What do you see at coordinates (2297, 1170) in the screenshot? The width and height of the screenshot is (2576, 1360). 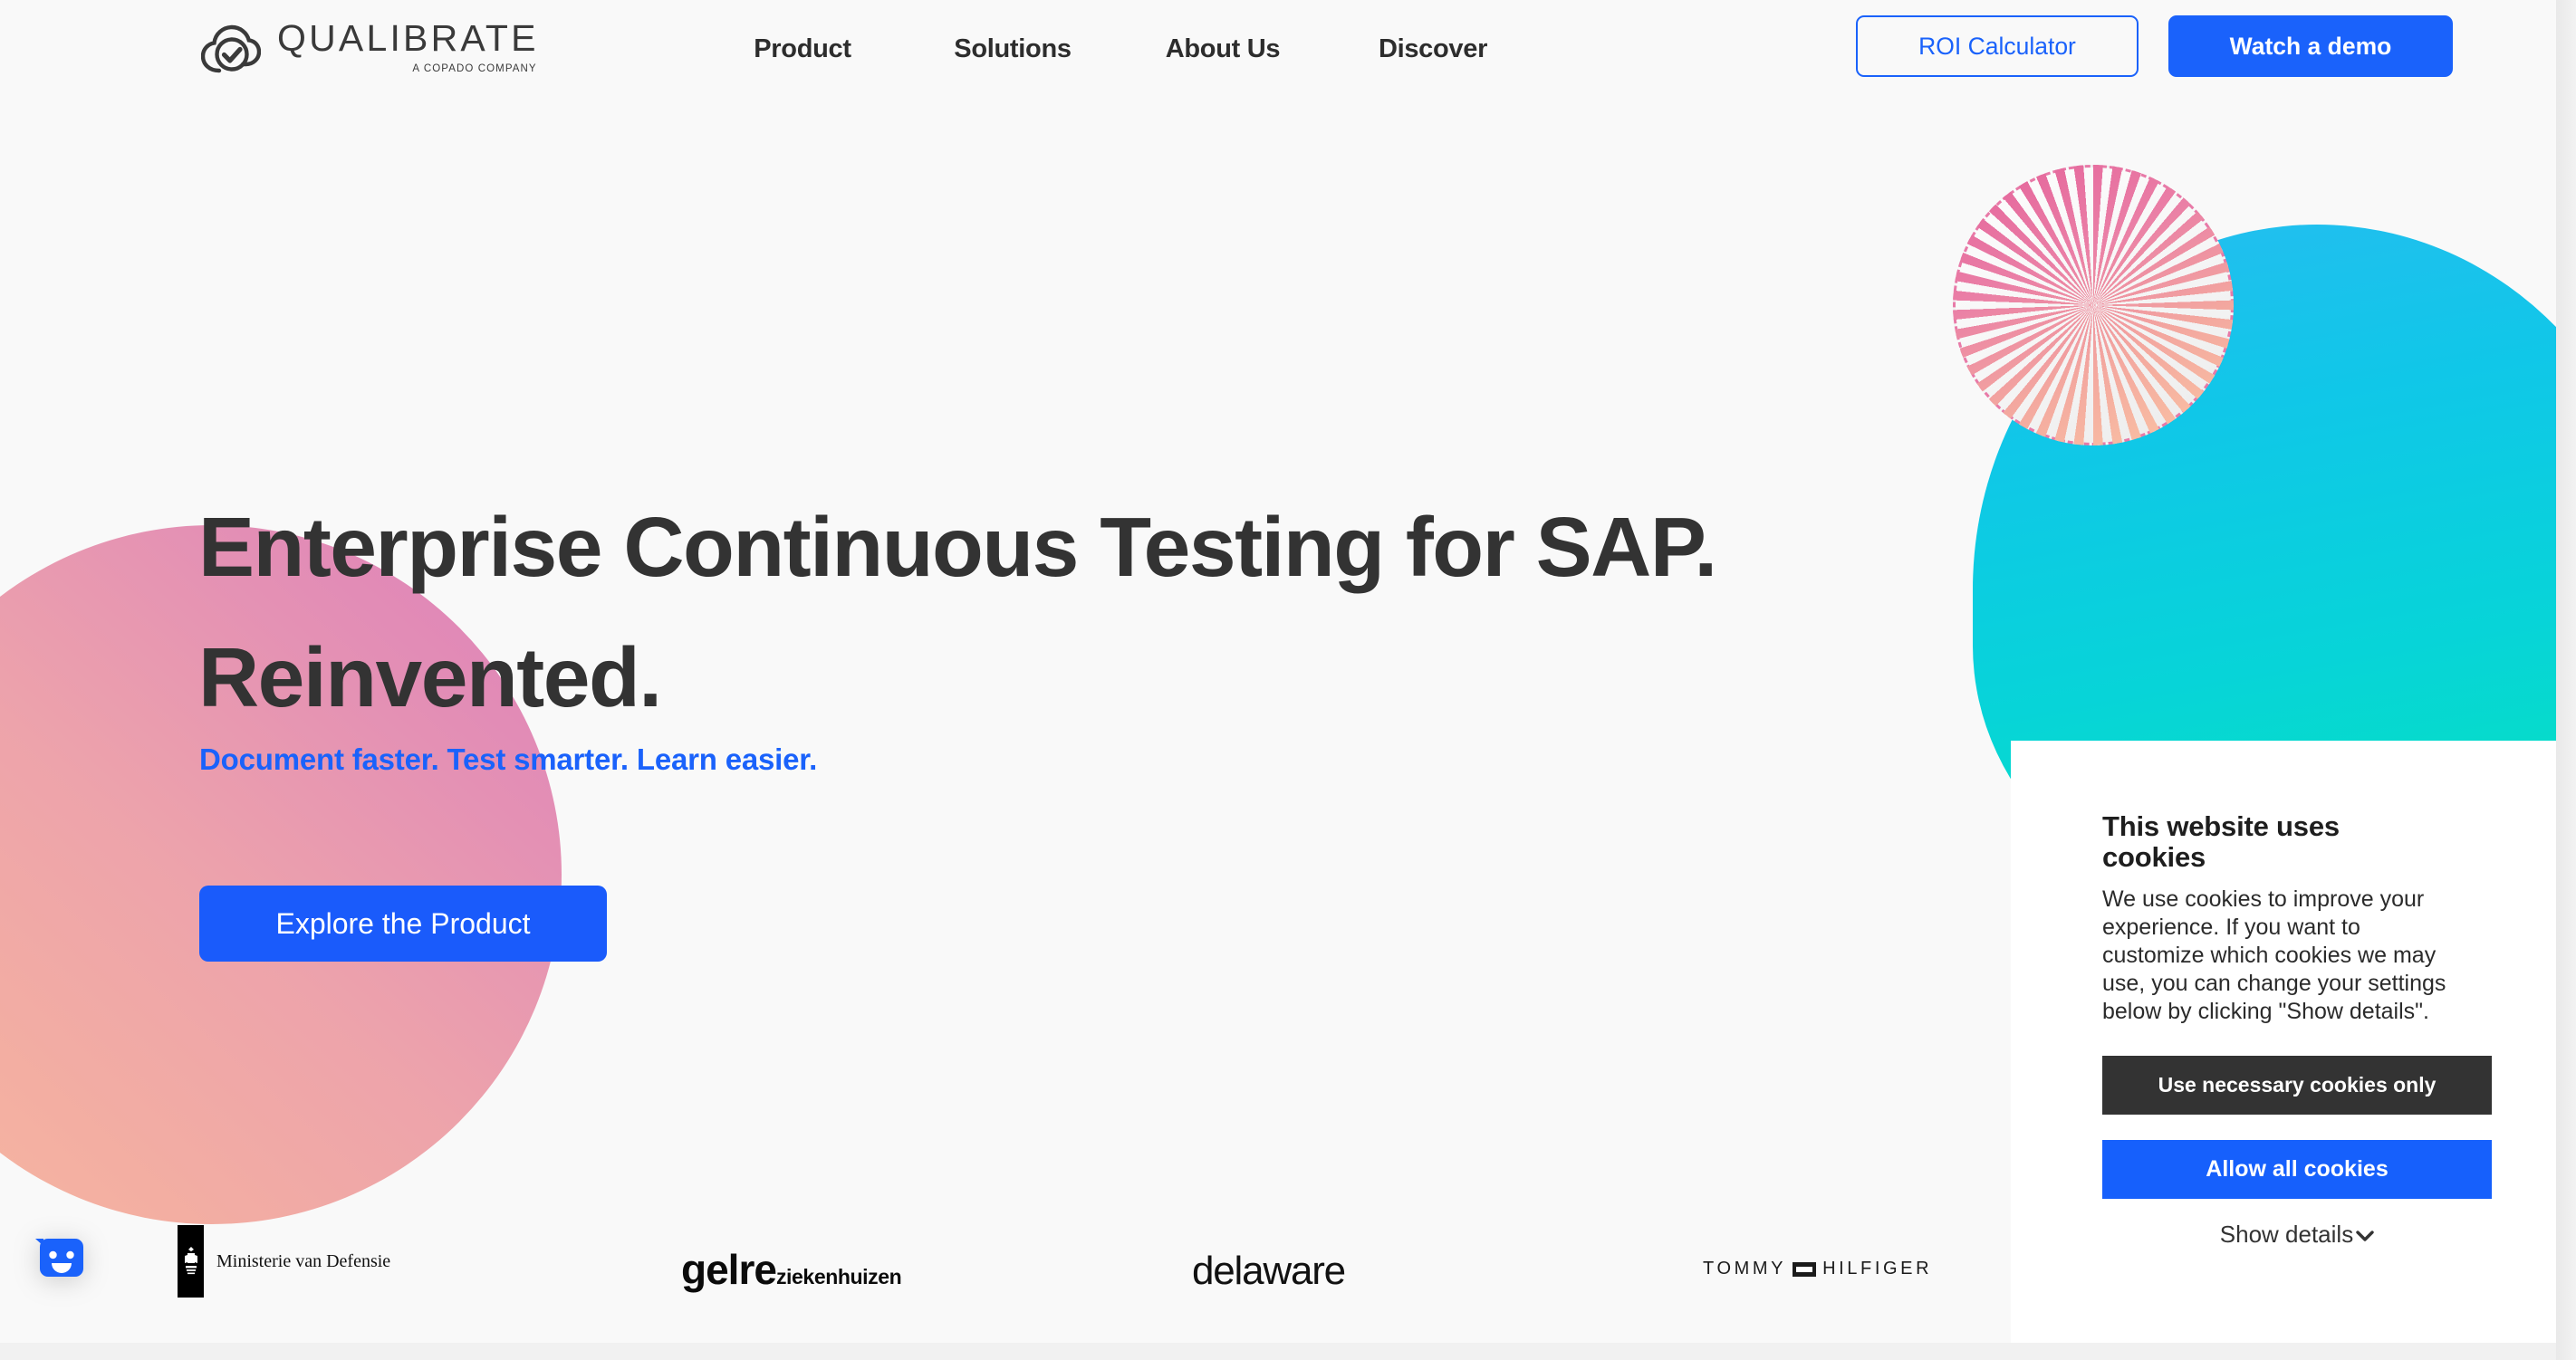 I see `allow-all-cookies-button: Allow all cookies` at bounding box center [2297, 1170].